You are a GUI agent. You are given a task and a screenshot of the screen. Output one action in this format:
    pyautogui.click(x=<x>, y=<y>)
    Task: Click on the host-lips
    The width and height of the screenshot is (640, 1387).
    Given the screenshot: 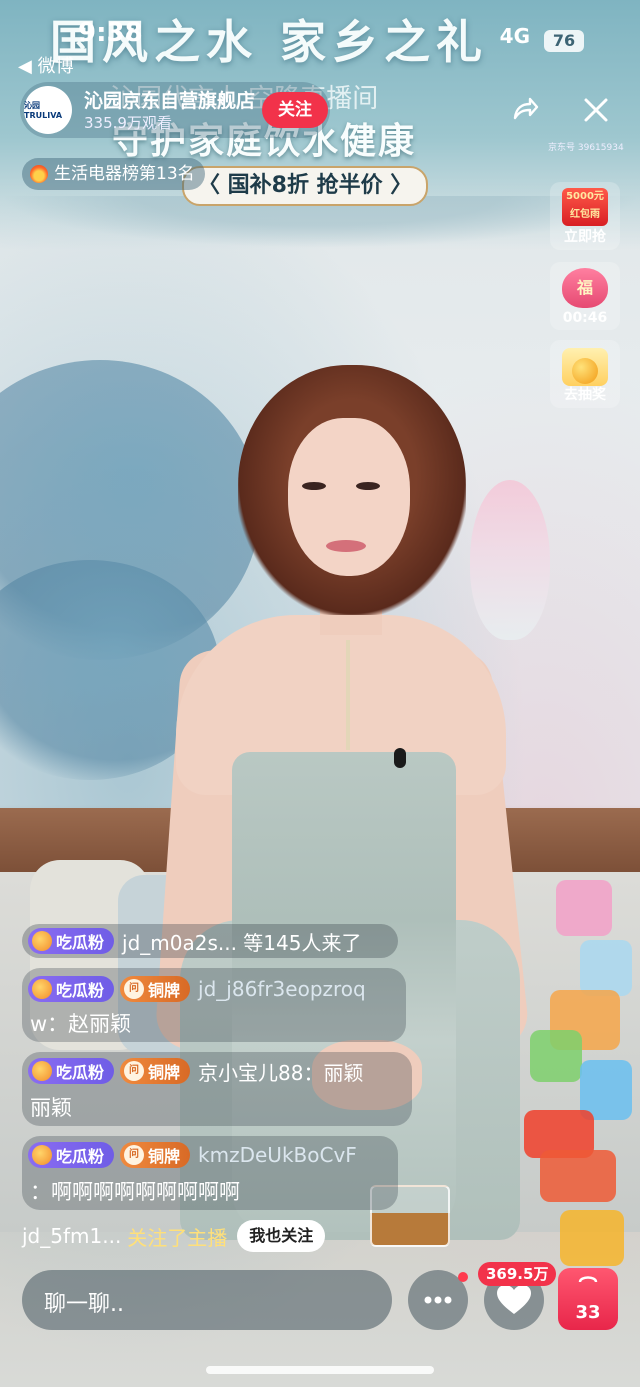 What is the action you would take?
    pyautogui.click(x=346, y=546)
    